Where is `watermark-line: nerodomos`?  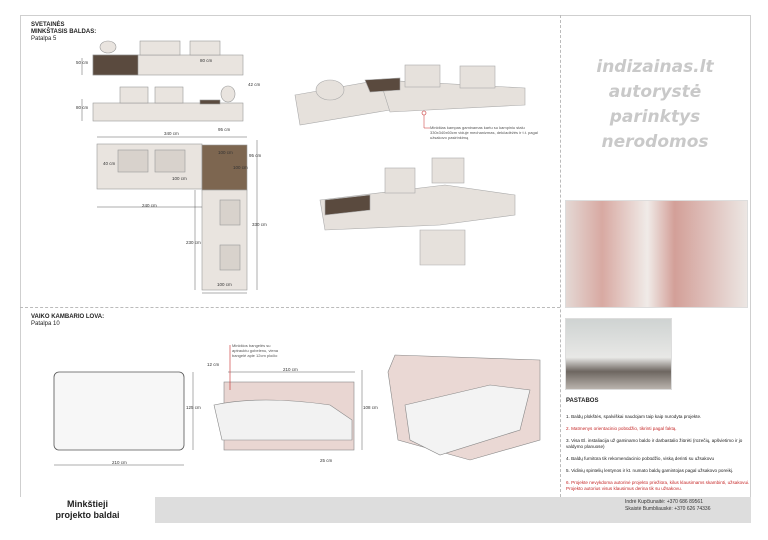
watermark-line: nerodomos is located at coordinates (655, 142).